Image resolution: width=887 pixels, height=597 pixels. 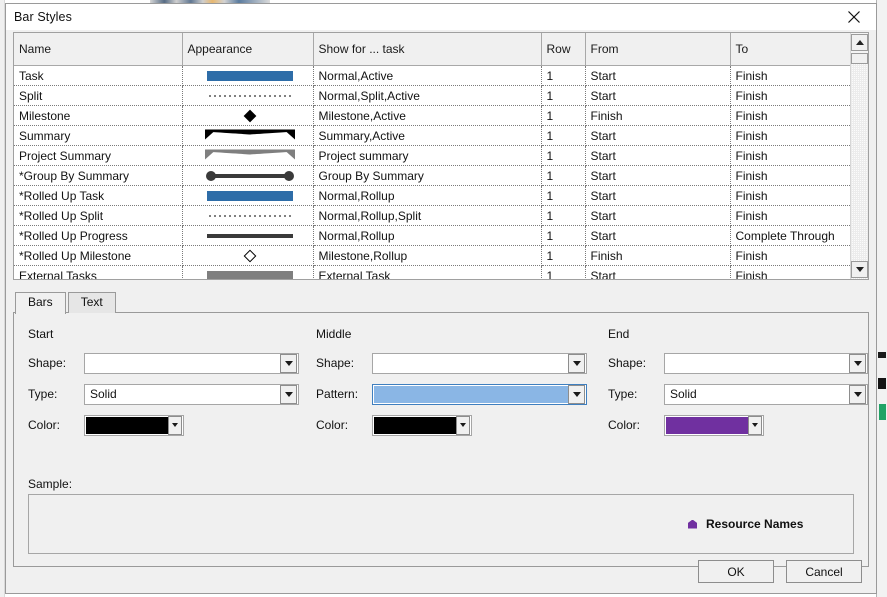 I want to click on cancel-button: Cancel, so click(x=824, y=571).